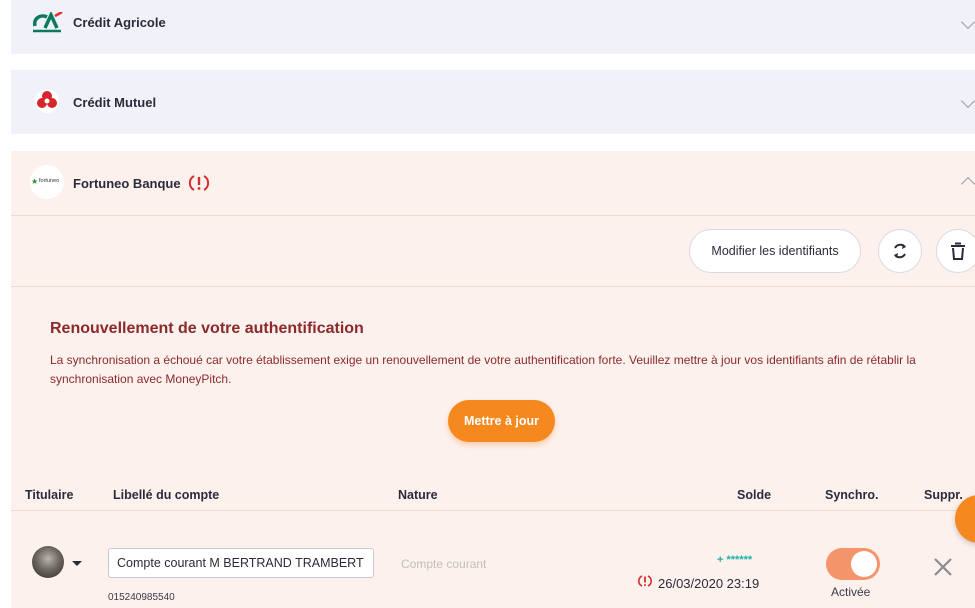 The image size is (975, 608). I want to click on alert-title: Renouvellement de votre authentification, so click(207, 328).